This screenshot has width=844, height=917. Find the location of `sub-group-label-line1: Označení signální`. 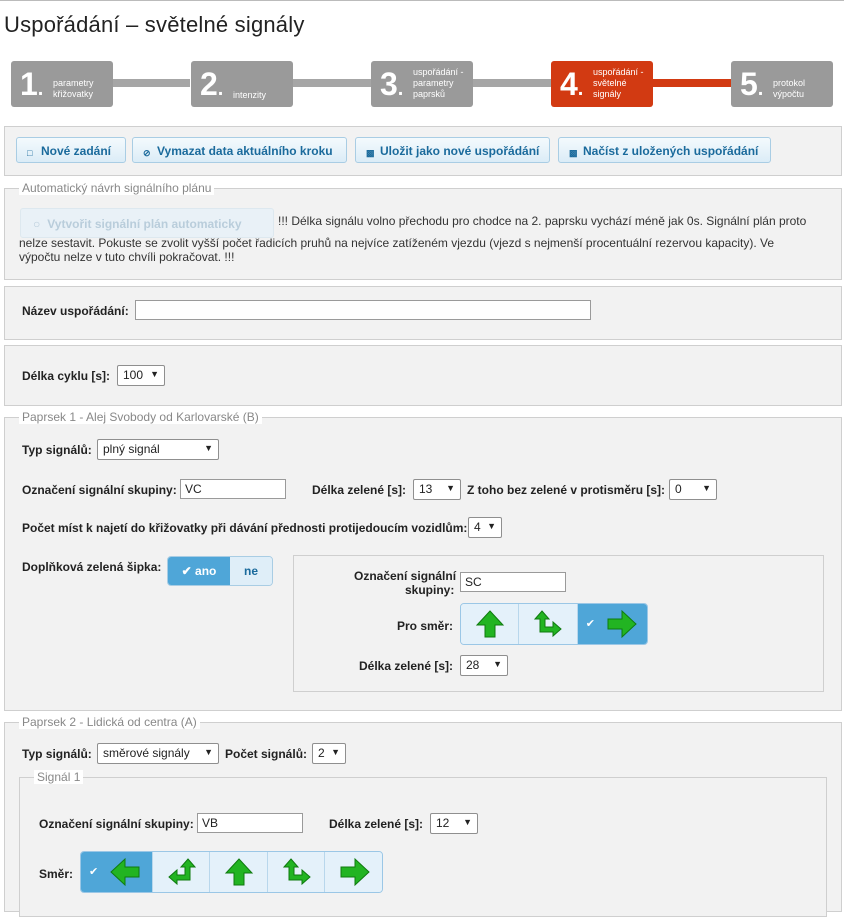

sub-group-label-line1: Označení signální is located at coordinates (405, 576).